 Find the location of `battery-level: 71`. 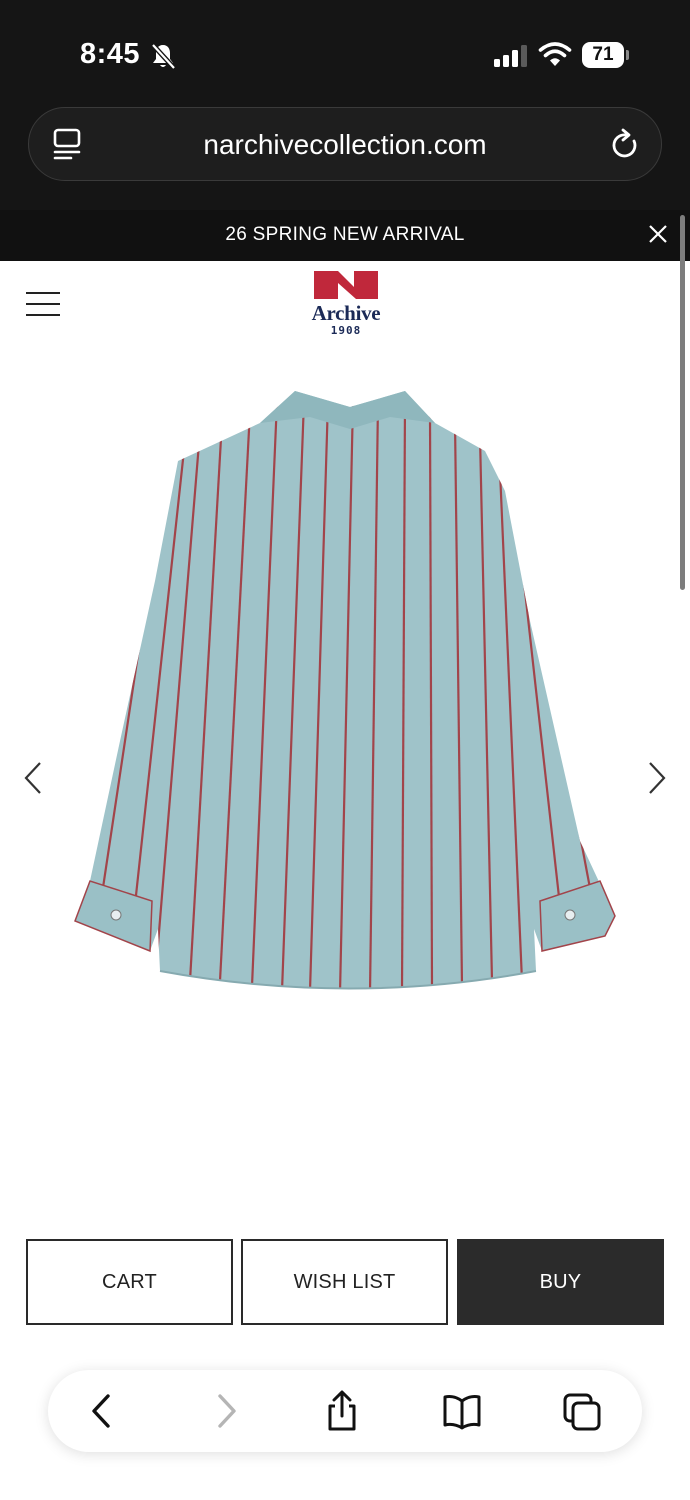

battery-level: 71 is located at coordinates (603, 55).